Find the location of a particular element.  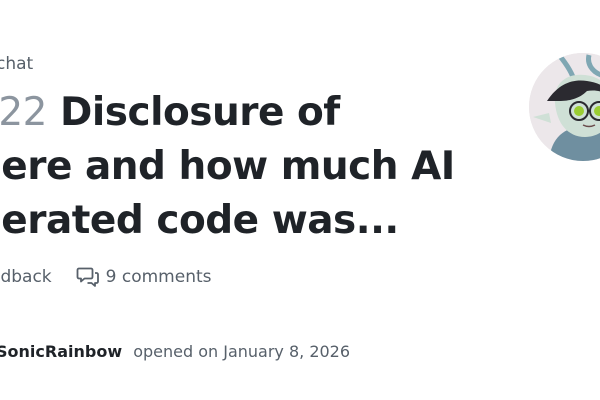

issue-byline: SonicRainbow opened on January 8, 2026 is located at coordinates (175, 351).